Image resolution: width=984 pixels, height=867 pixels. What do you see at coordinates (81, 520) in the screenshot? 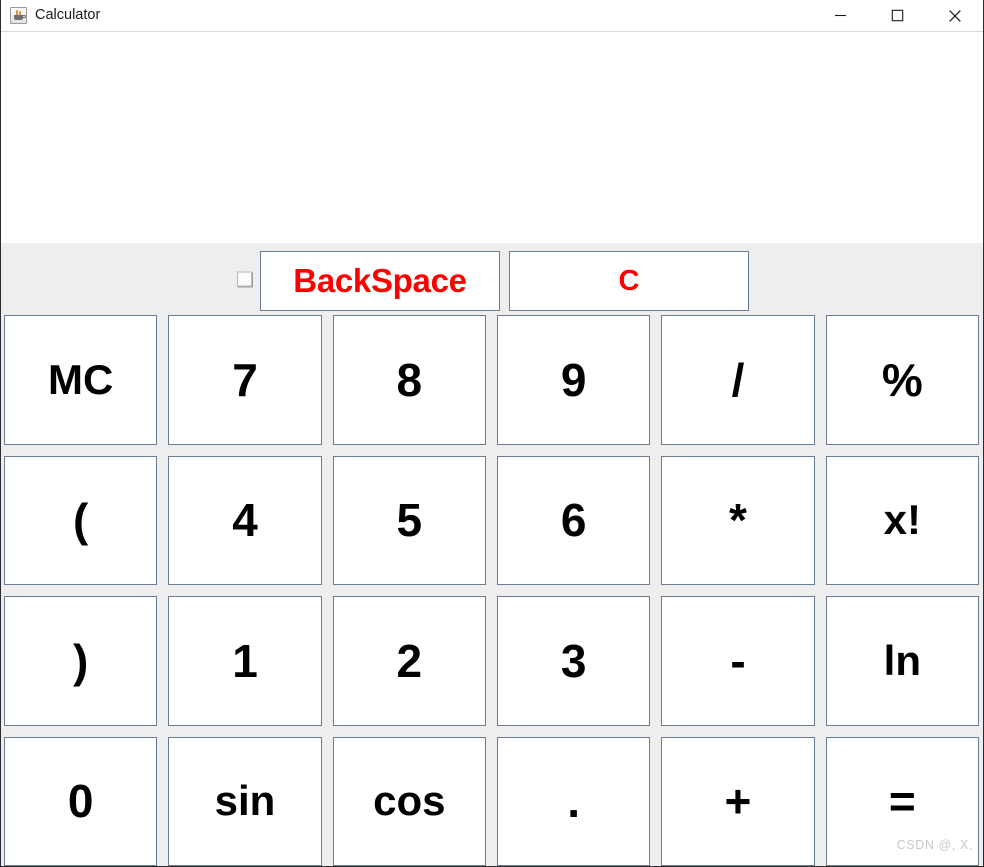
I see `key-open-paren: (` at bounding box center [81, 520].